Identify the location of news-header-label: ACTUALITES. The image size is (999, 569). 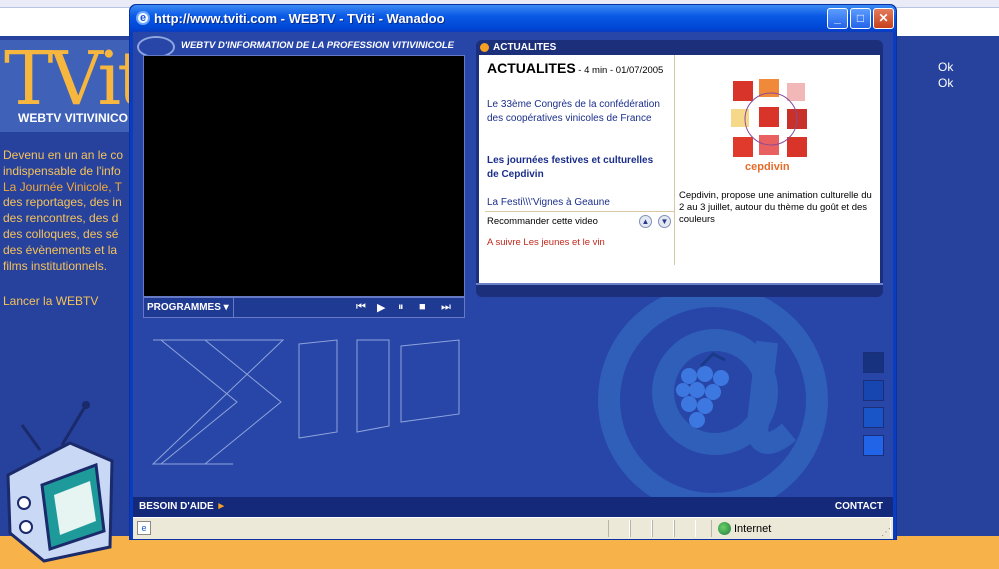
(525, 47).